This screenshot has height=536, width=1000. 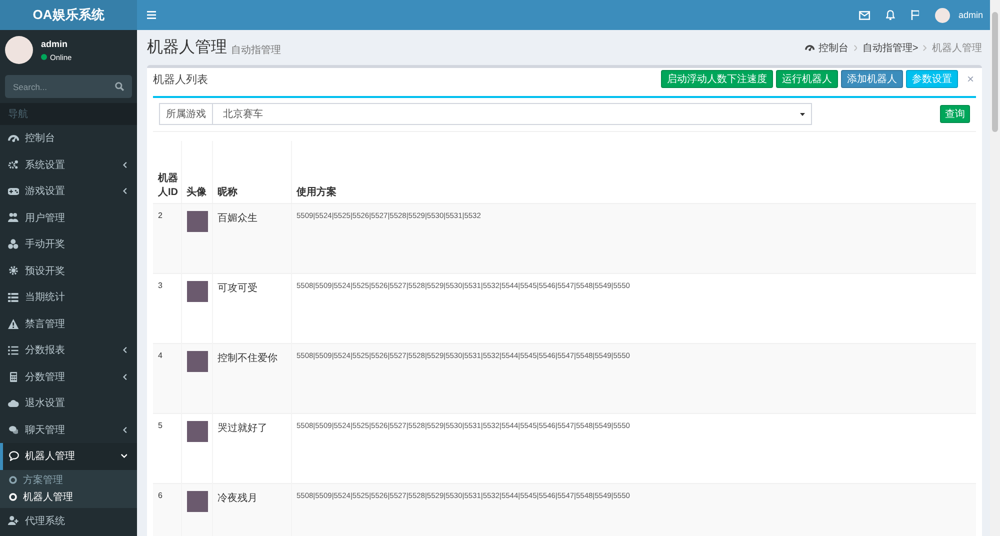 What do you see at coordinates (68, 271) in the screenshot?
I see `sidebar-menu-item: 预设开奖` at bounding box center [68, 271].